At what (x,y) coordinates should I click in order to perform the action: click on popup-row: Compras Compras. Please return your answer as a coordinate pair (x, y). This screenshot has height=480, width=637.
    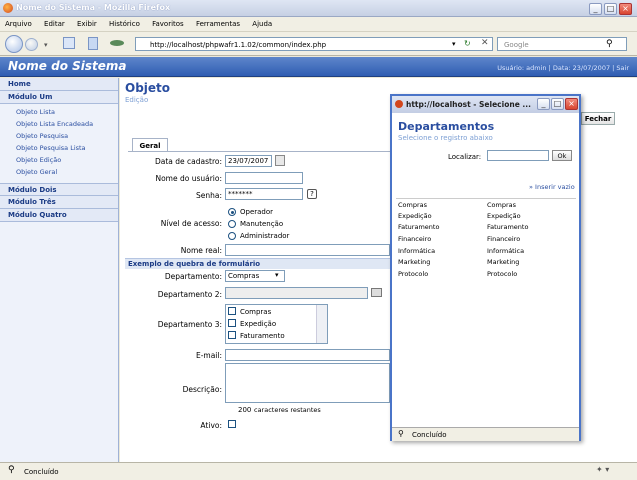
    Looking at the image, I should click on (486, 206).